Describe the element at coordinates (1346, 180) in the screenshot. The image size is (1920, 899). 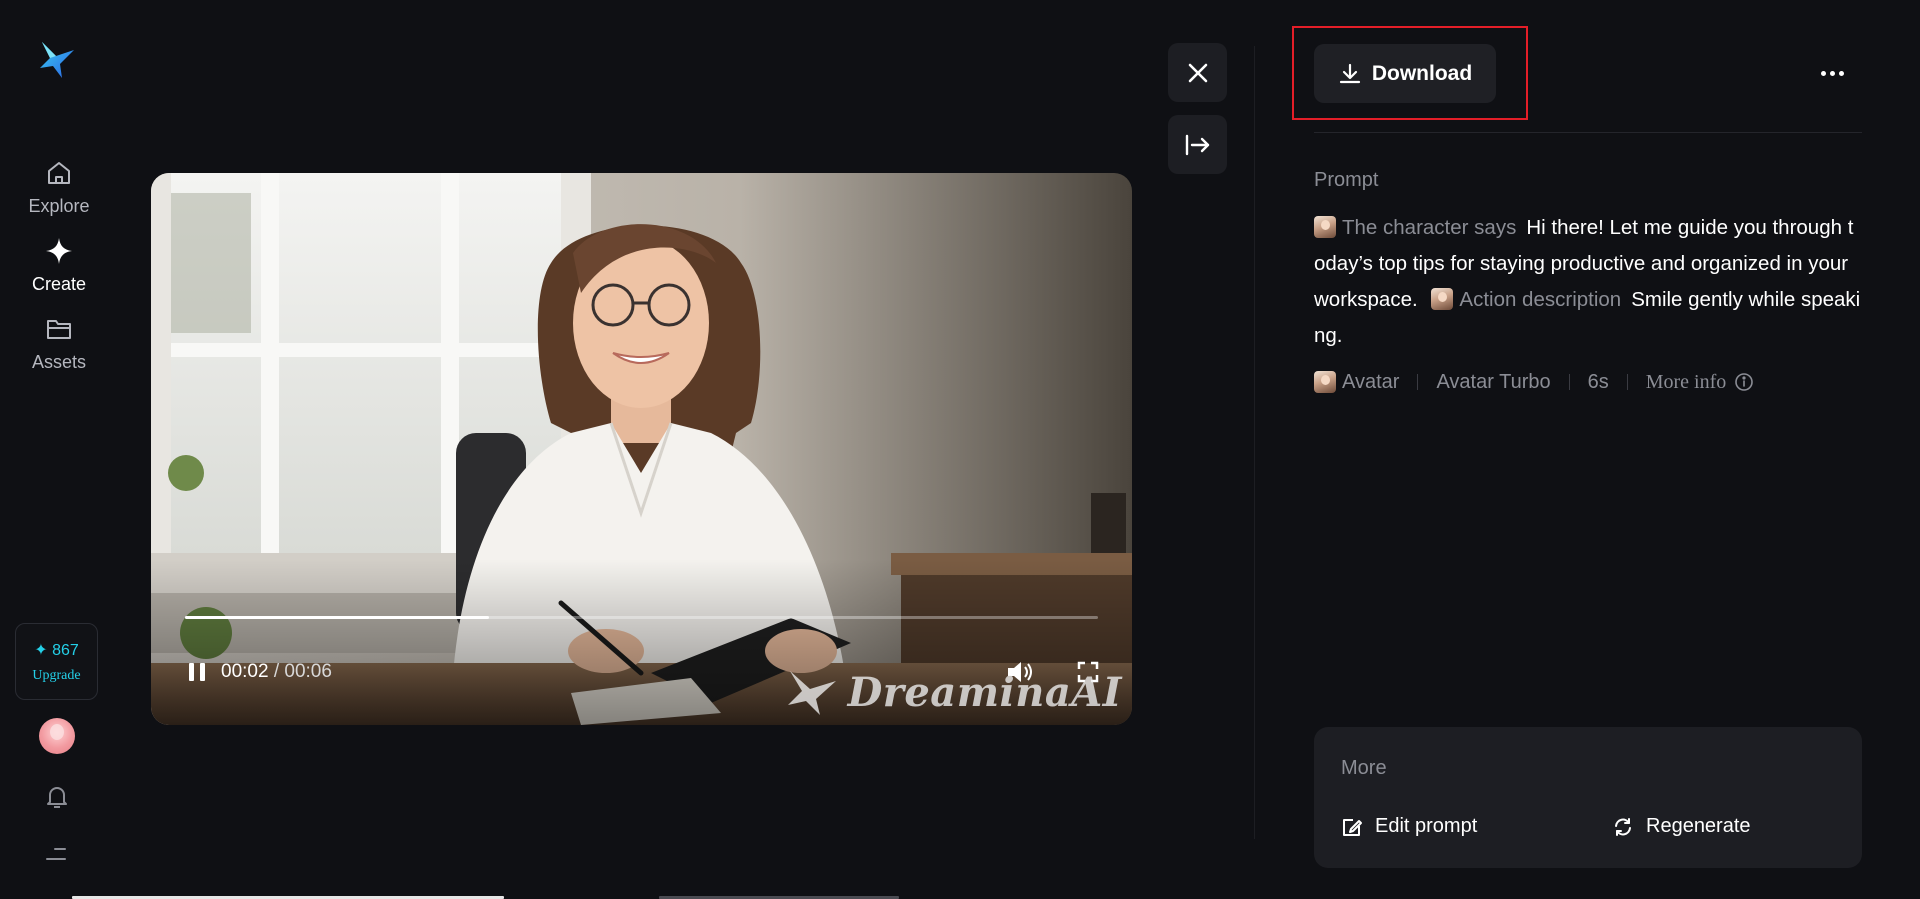
I see `prompt-title: Prompt` at that location.